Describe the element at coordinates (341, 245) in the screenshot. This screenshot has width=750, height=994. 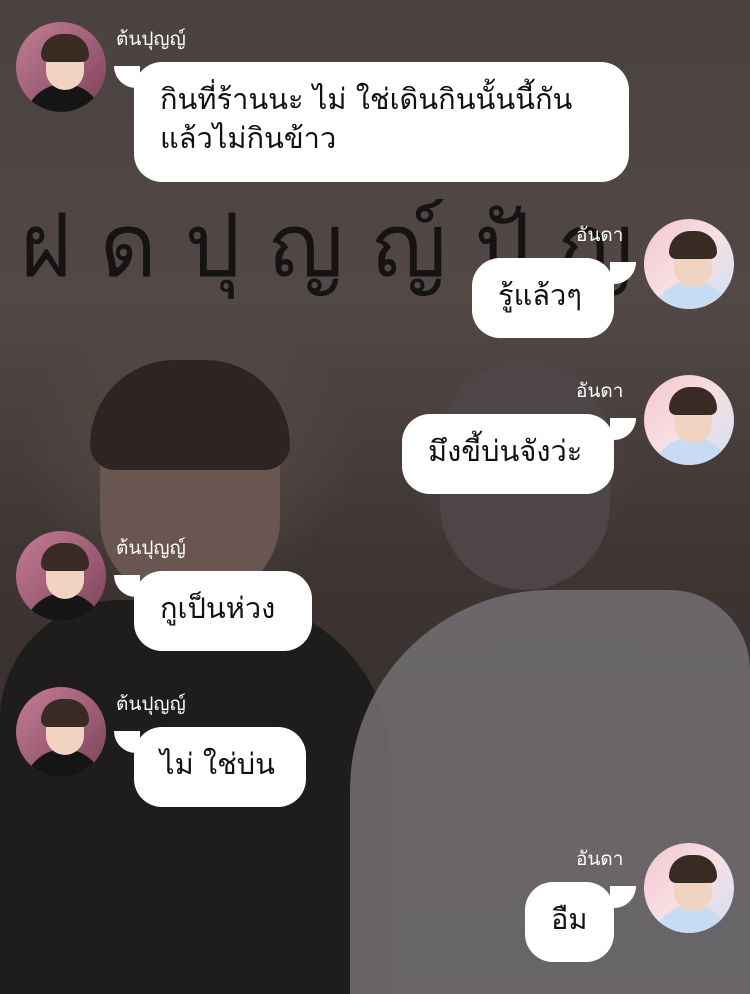
I see `background-banner-text: ฝดปุญญ์ปัญ` at that location.